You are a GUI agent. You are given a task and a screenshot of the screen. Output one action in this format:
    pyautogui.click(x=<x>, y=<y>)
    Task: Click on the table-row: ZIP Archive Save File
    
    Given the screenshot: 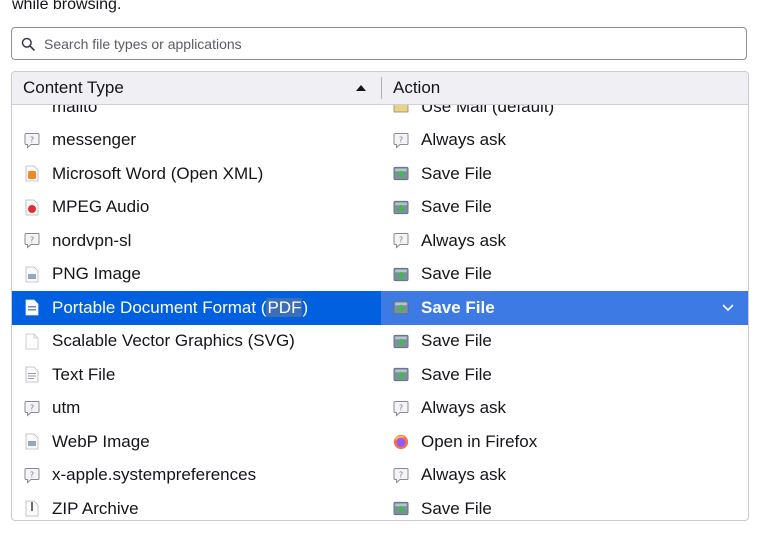 What is the action you would take?
    pyautogui.click(x=380, y=506)
    